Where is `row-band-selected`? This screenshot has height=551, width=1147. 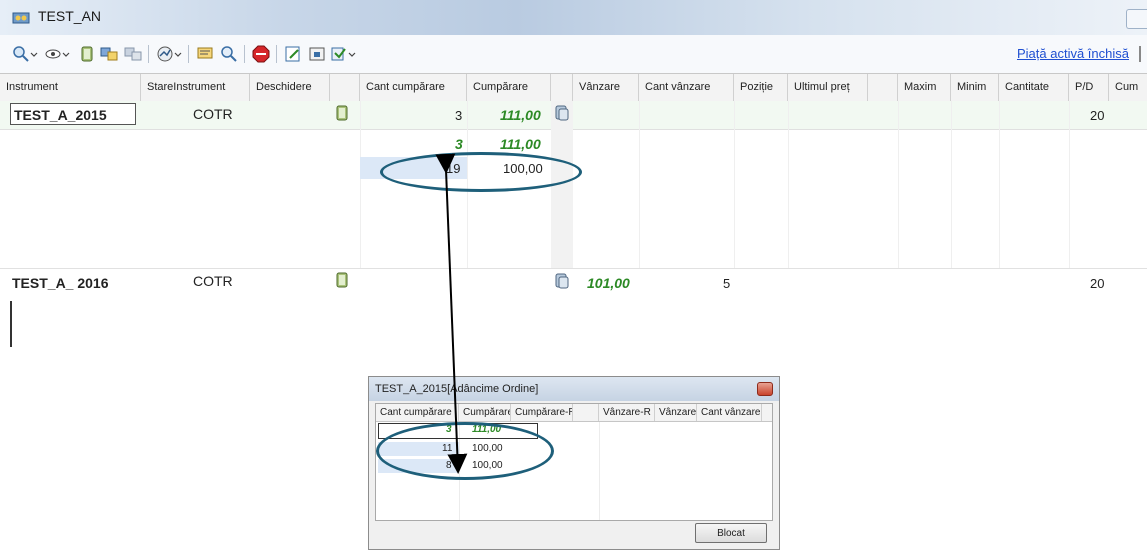 row-band-selected is located at coordinates (573, 115).